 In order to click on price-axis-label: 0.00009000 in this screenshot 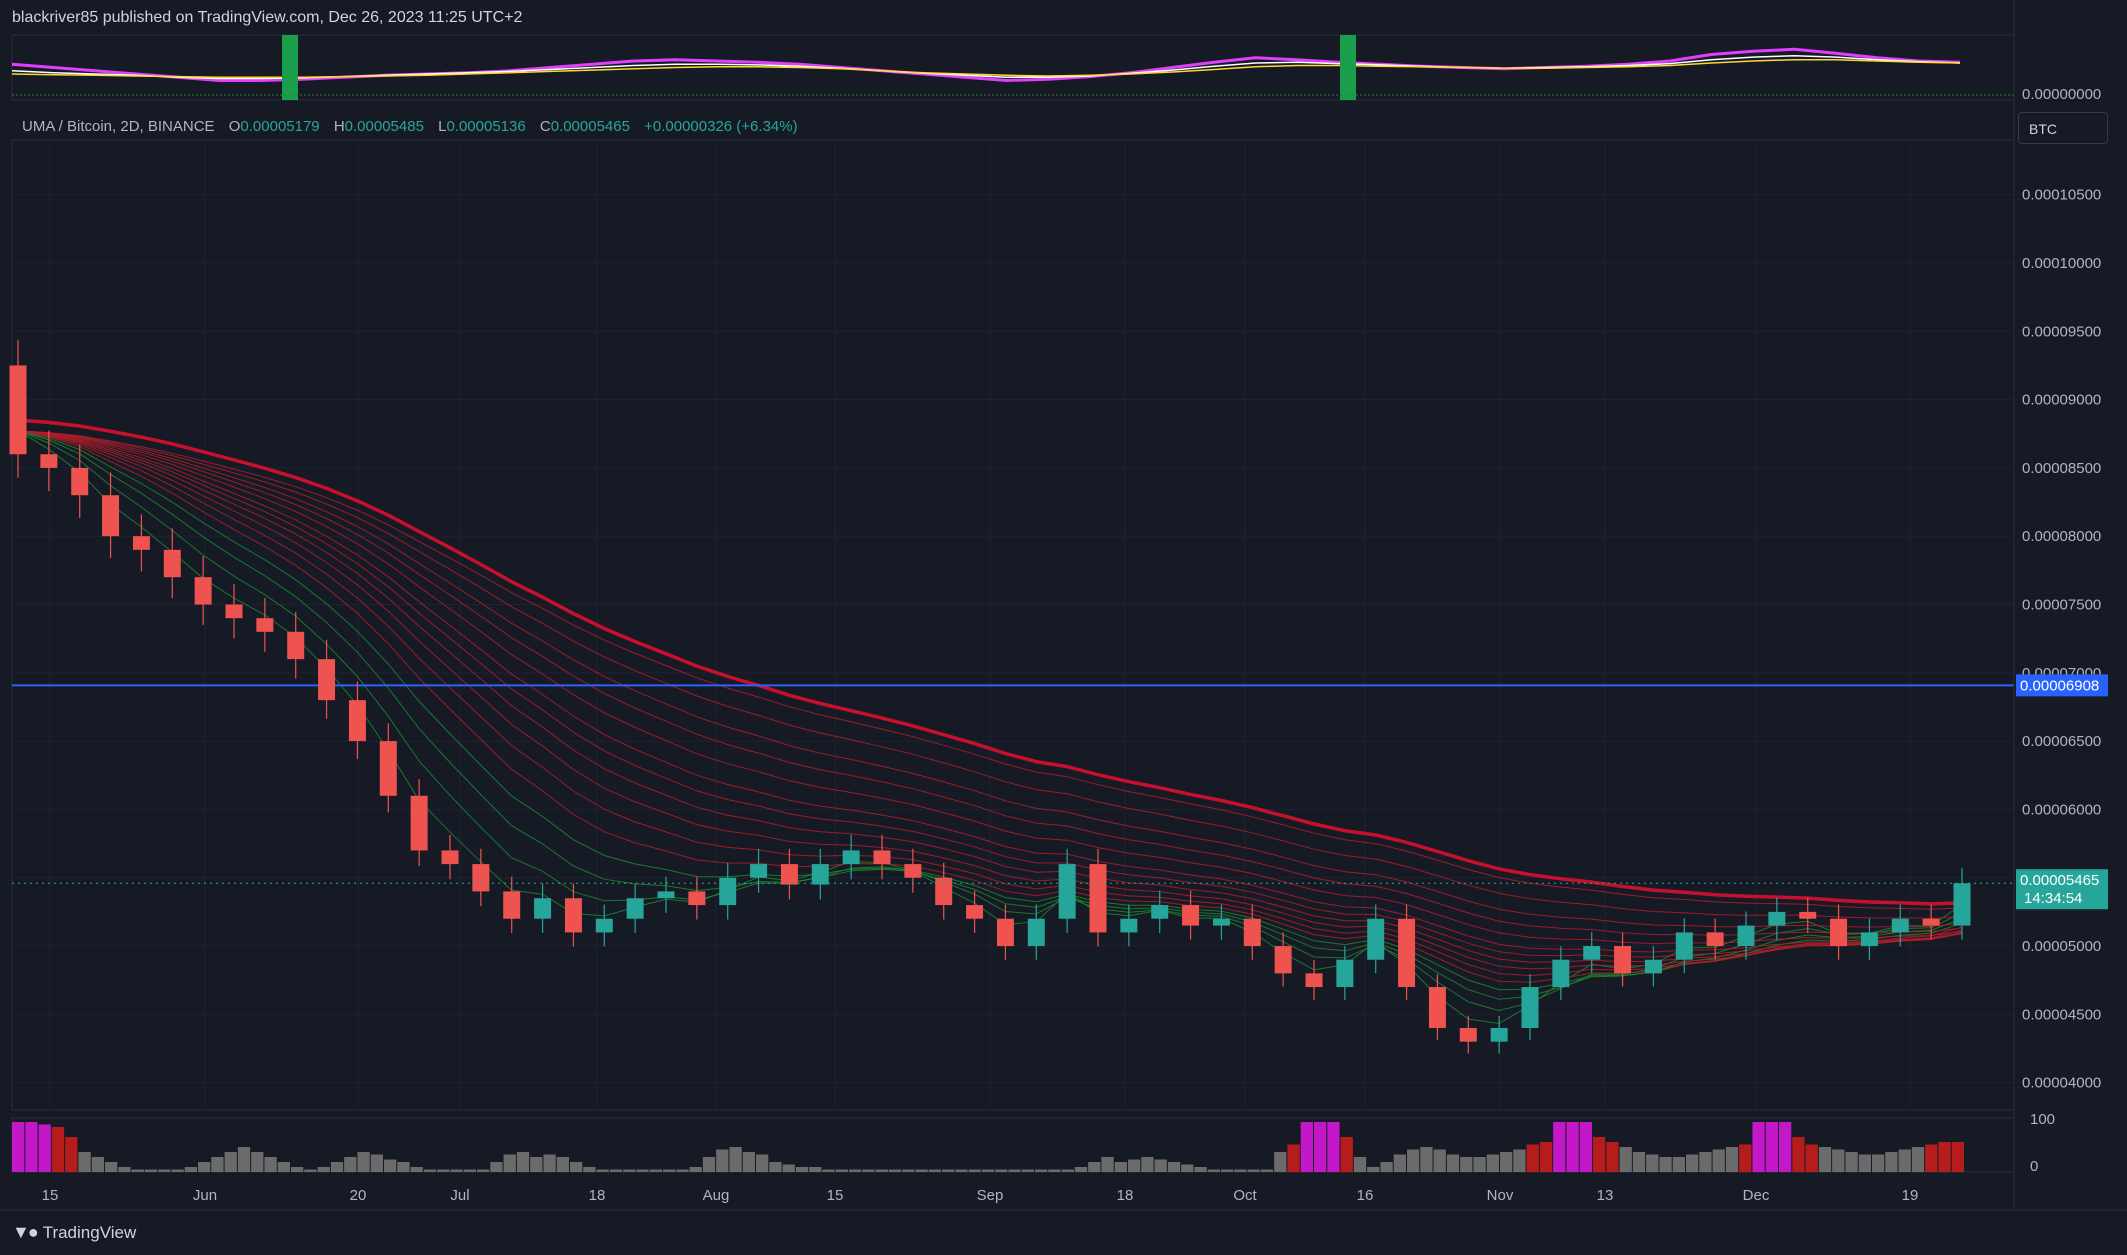, I will do `click(2061, 400)`.